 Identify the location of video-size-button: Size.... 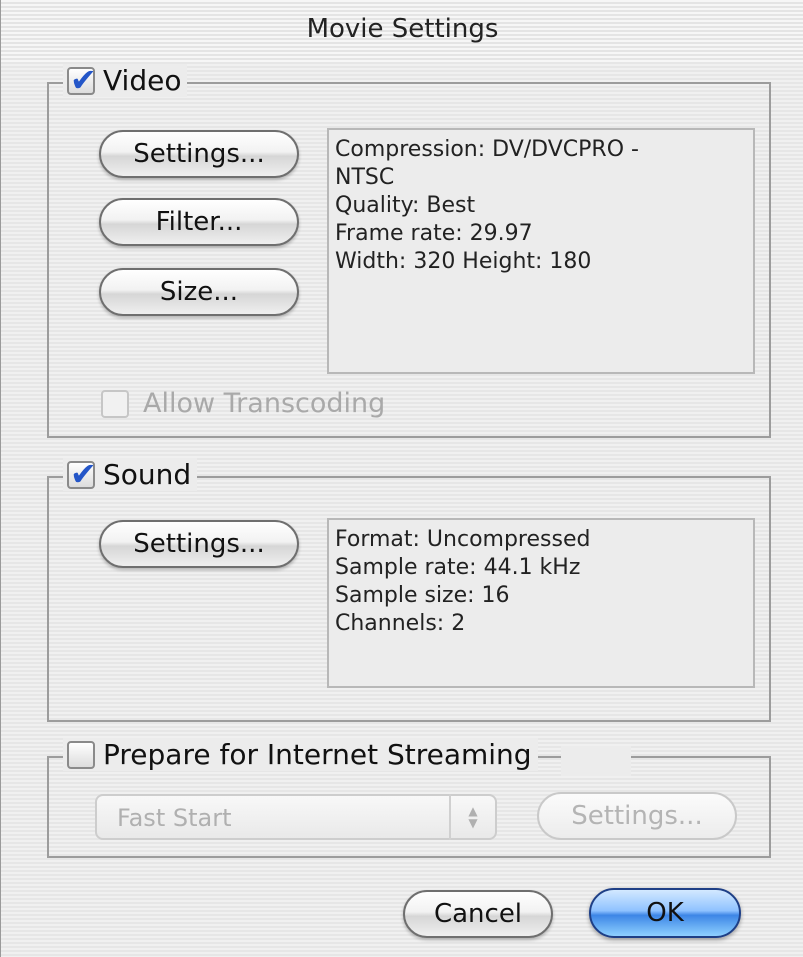
(199, 292).